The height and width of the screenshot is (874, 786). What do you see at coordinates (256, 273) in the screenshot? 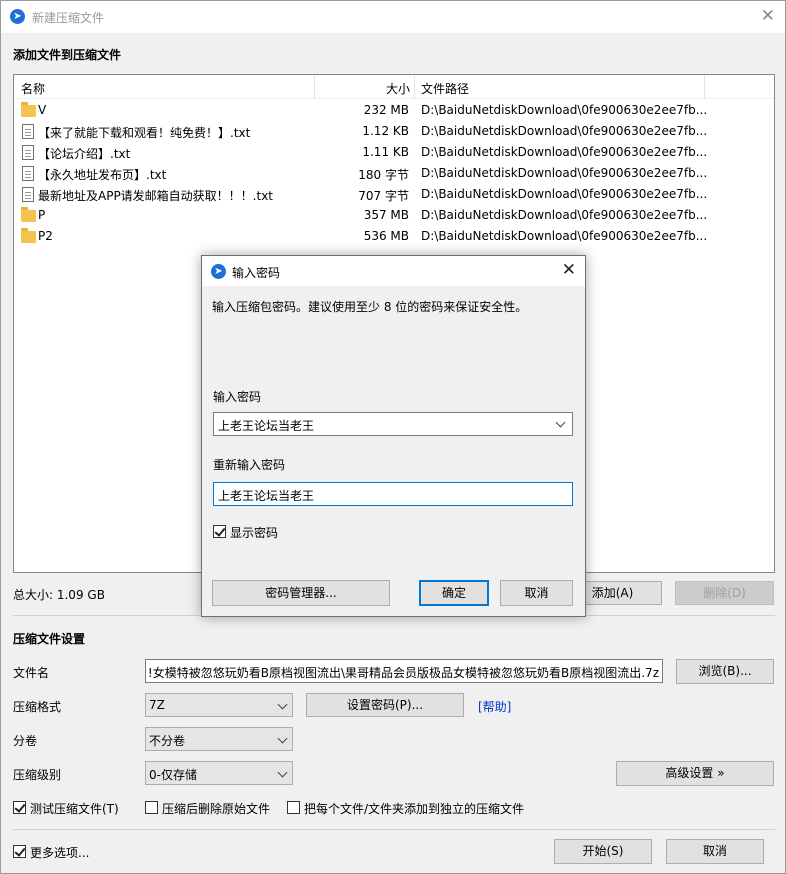
I see `dialog-title: 输入密码` at bounding box center [256, 273].